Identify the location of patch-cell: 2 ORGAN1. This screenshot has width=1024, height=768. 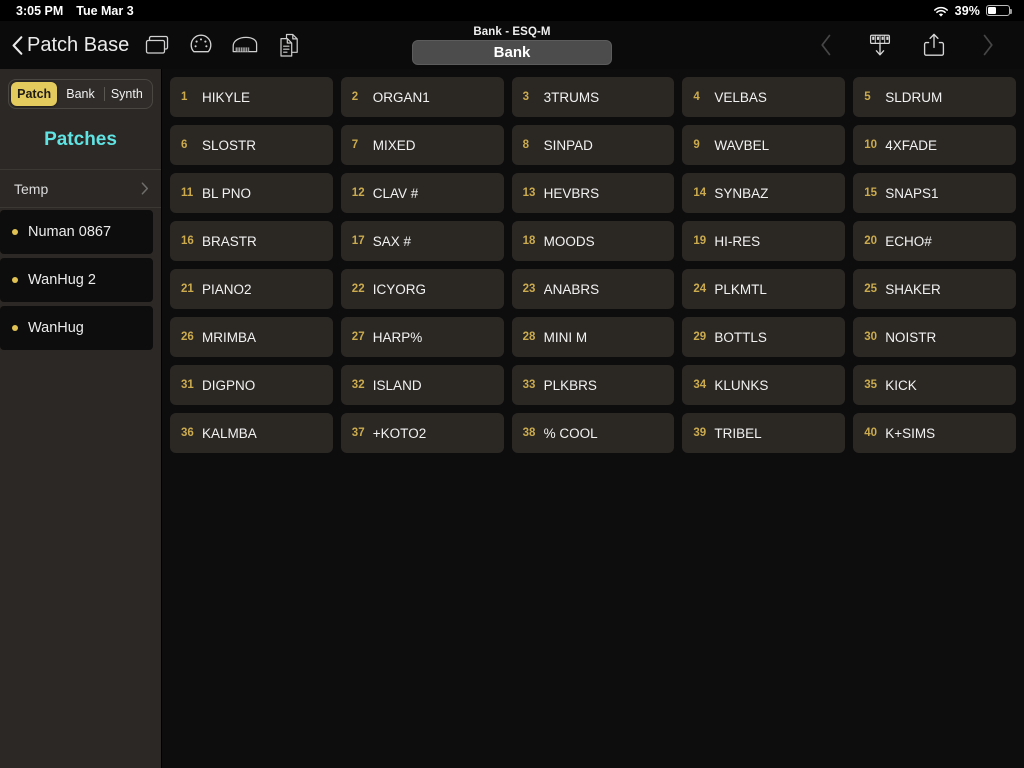
(422, 97).